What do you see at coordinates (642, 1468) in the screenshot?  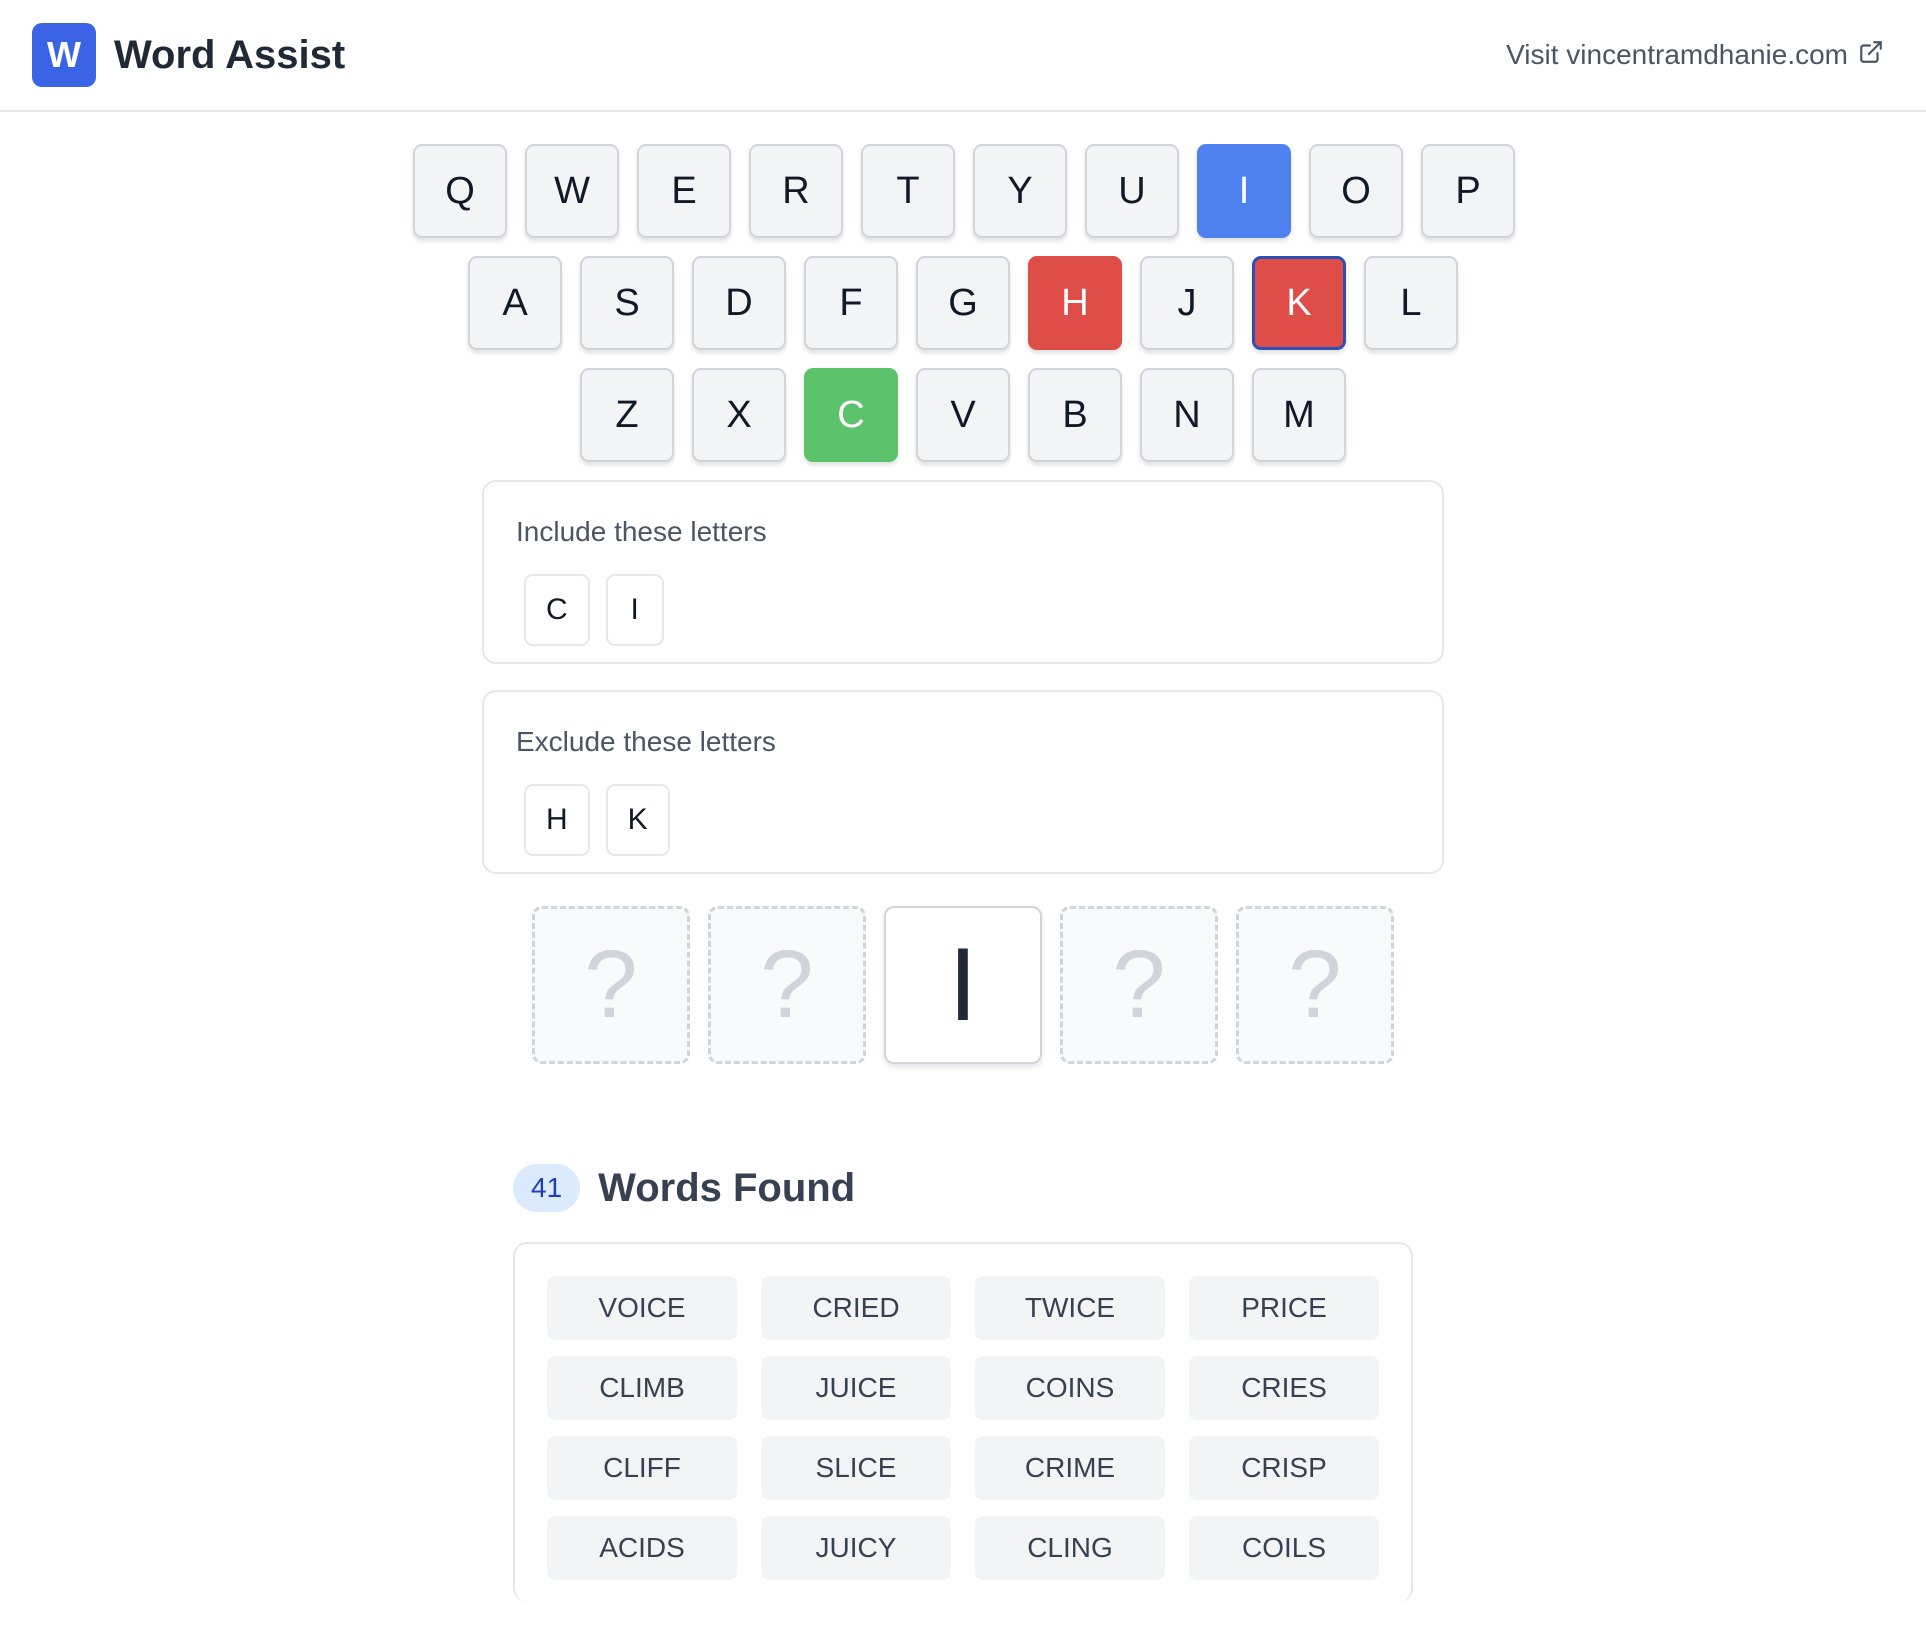 I see `word-result-item: CLIFF` at bounding box center [642, 1468].